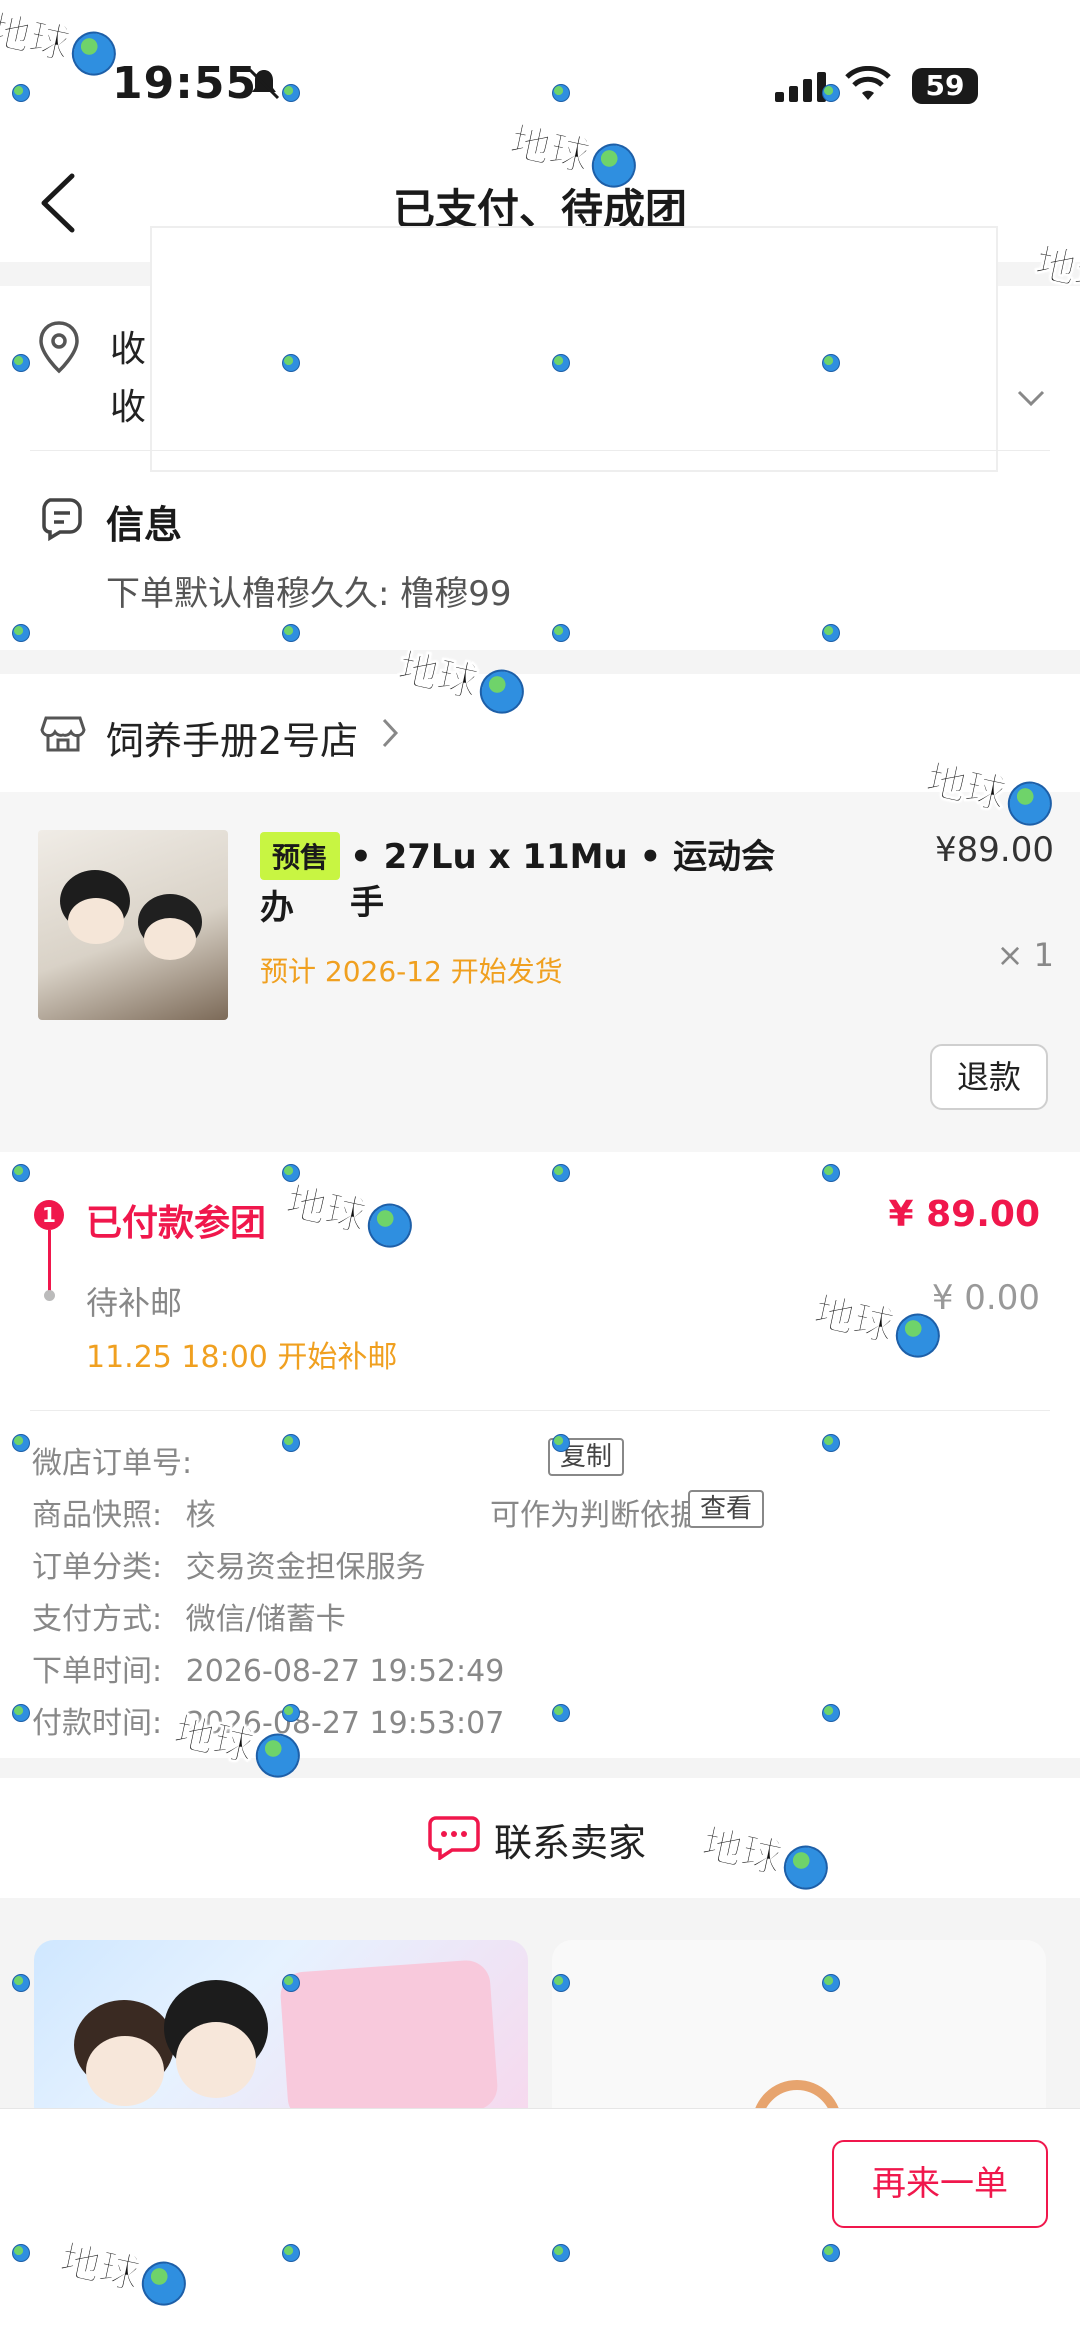 This screenshot has height=2349, width=1080. What do you see at coordinates (128, 407) in the screenshot?
I see `address-line-2: 收` at bounding box center [128, 407].